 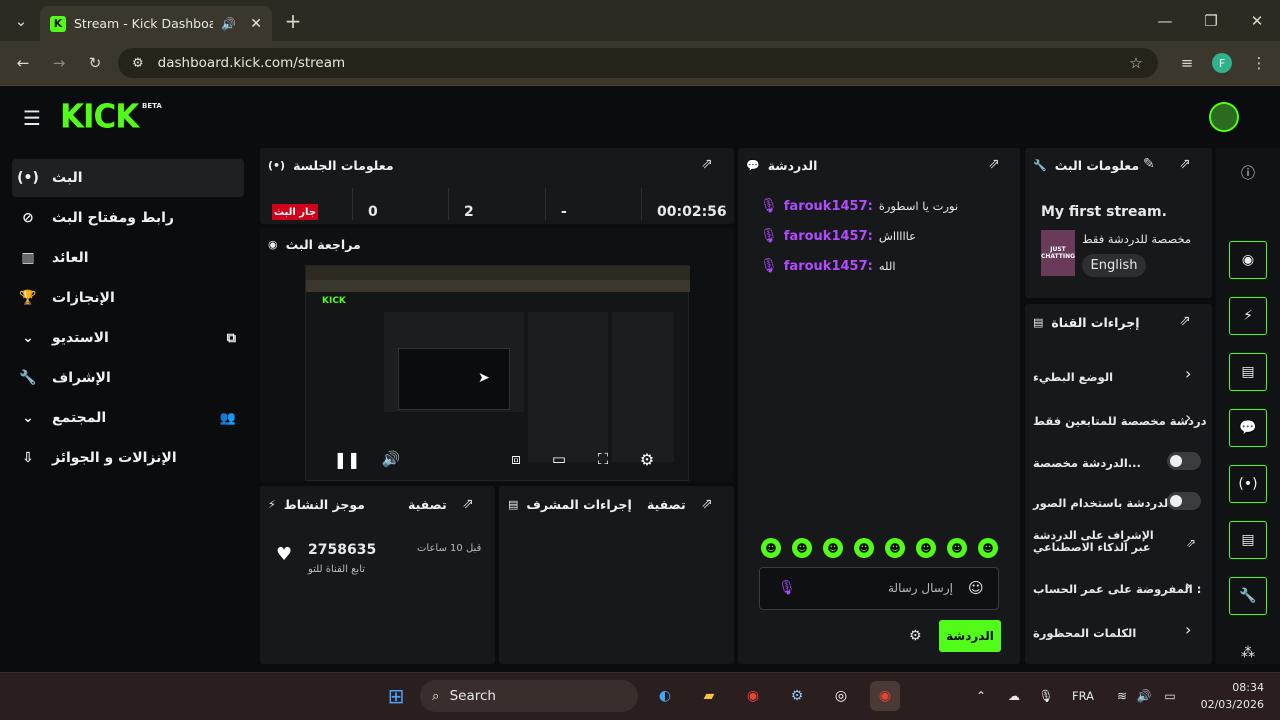 I want to click on layout-widget-icon: ▤, so click(x=1248, y=540).